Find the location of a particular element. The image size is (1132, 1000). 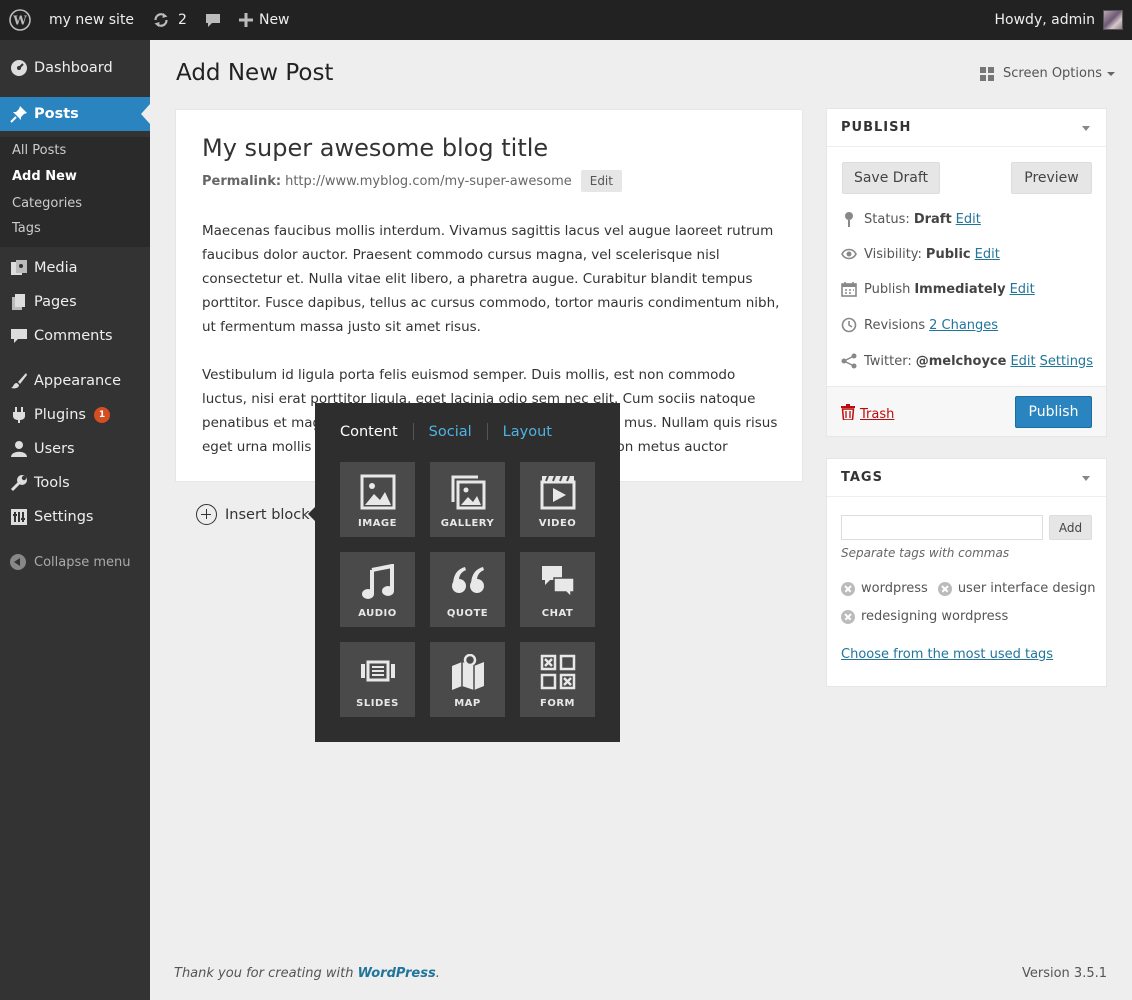

plug-icon is located at coordinates (19, 415).